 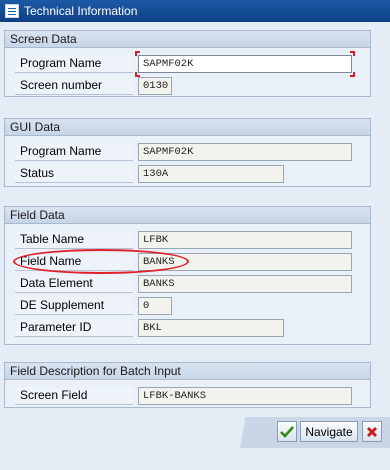 What do you see at coordinates (195, 11) in the screenshot?
I see `title-bar: Technical Information` at bounding box center [195, 11].